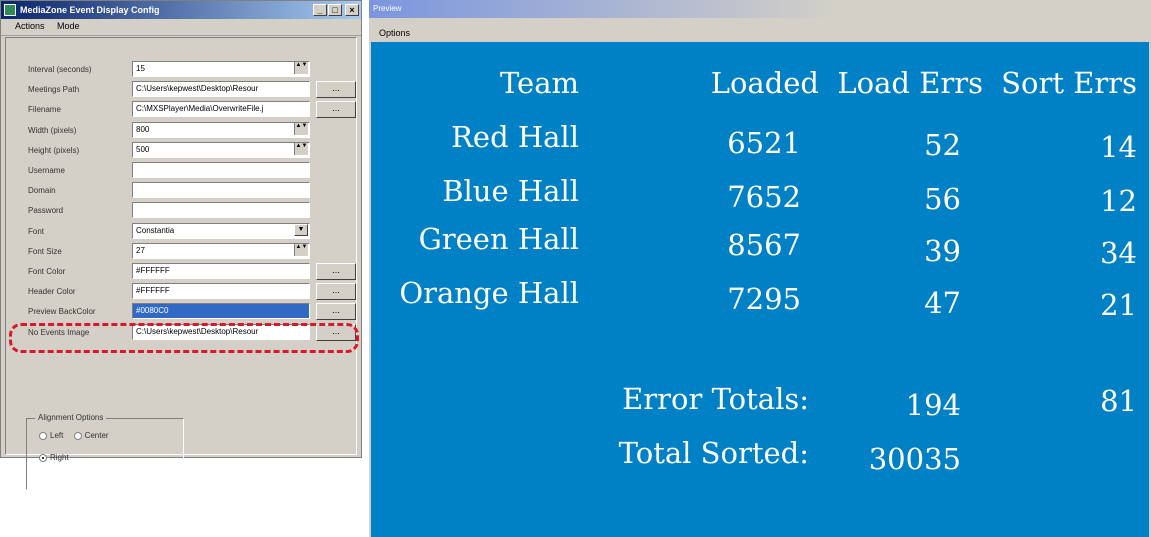 The width and height of the screenshot is (1151, 537). I want to click on interval-seconds-spinner: ▲▼, so click(301, 68).